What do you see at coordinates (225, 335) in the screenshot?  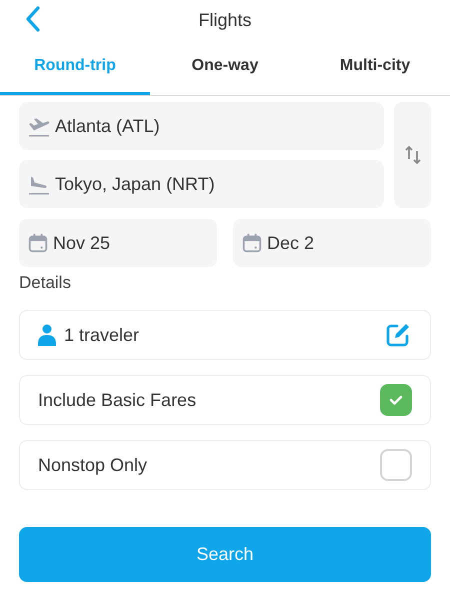 I see `travelers-row: 1 traveler` at bounding box center [225, 335].